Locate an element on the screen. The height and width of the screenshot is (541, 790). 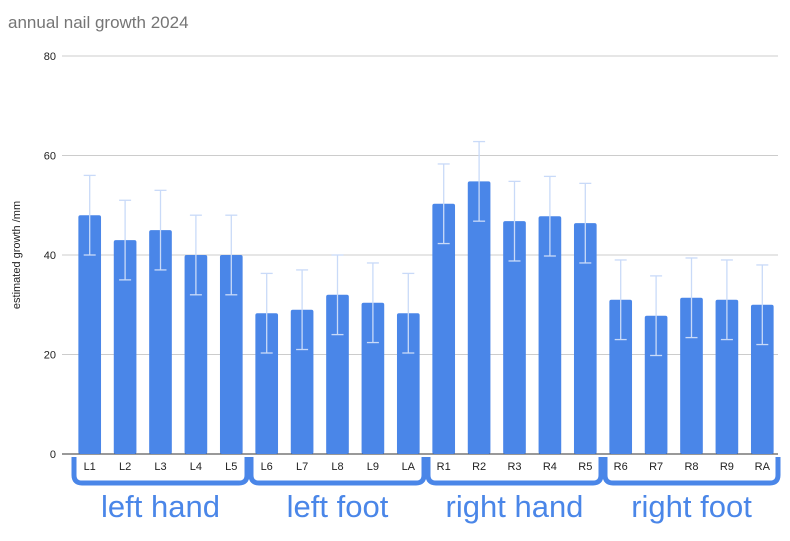
x-tick-label: R8 is located at coordinates (691, 467).